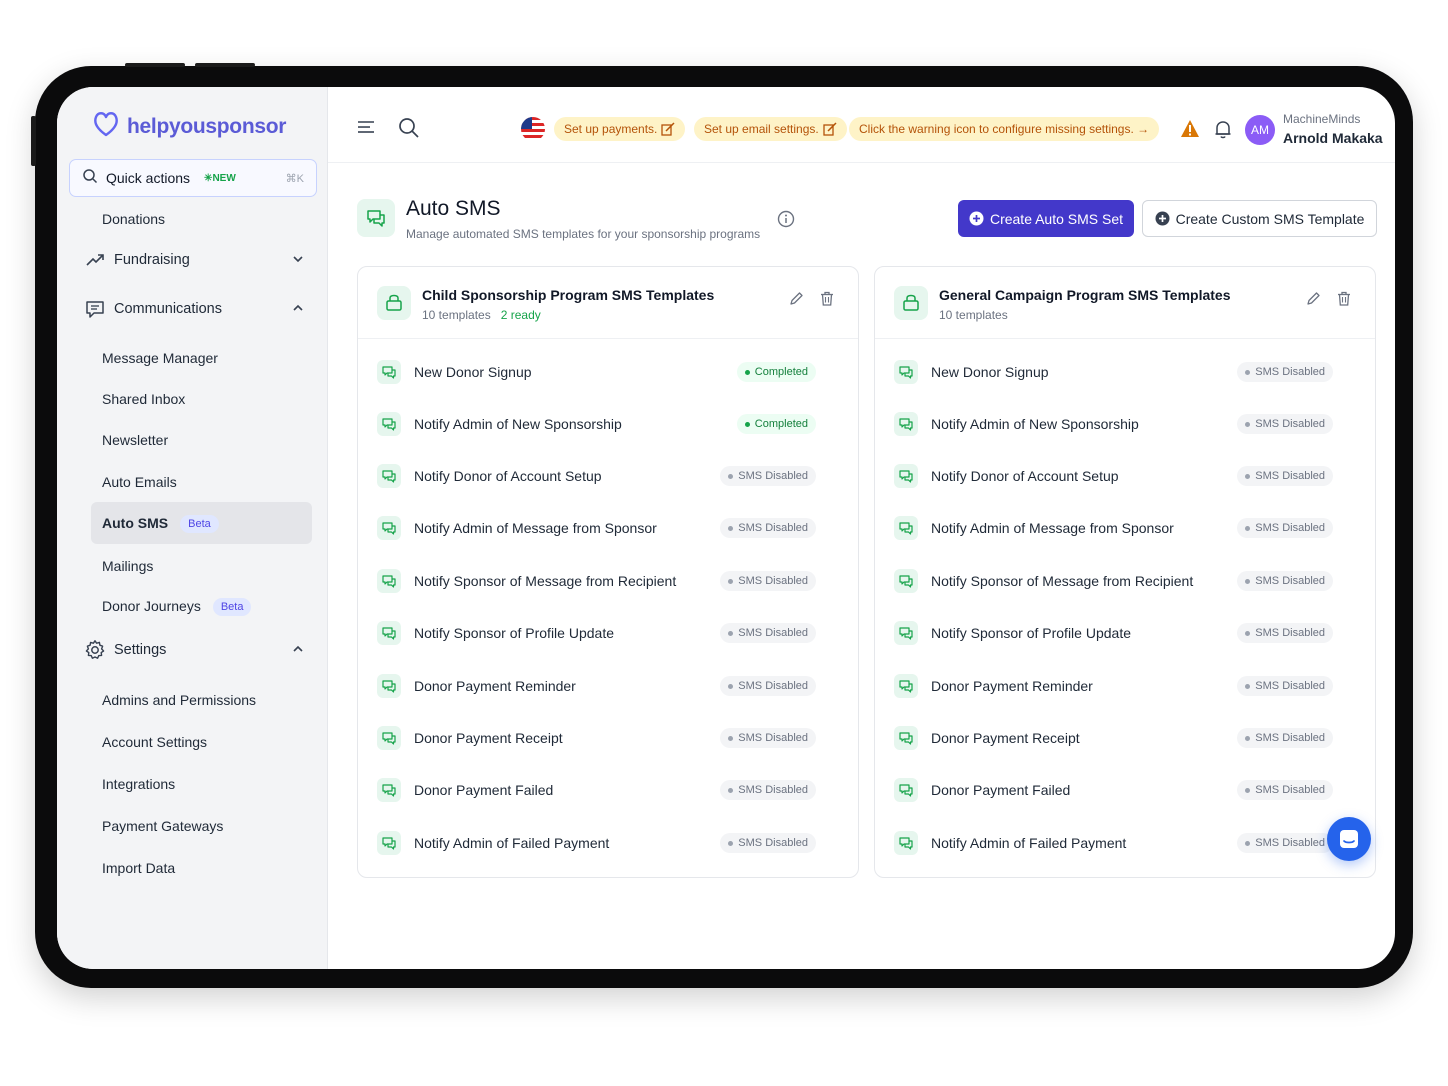 This screenshot has height=1086, width=1448. I want to click on template-row: New Donor Signup SMS Disabled, so click(1125, 372).